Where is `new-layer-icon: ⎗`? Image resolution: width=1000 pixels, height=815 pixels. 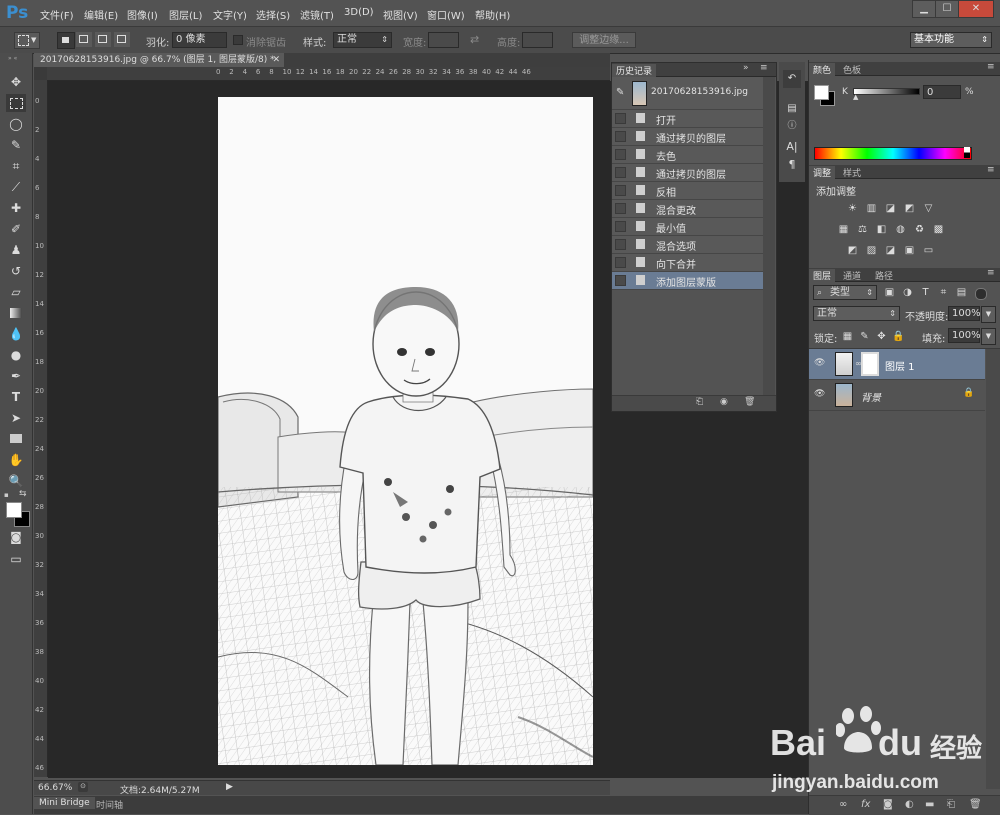
new-layer-icon: ⎗ is located at coordinates (951, 804).